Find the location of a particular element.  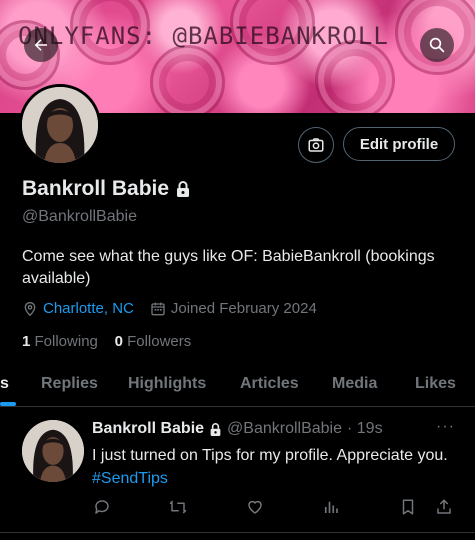

hashtag-link: #SendTips is located at coordinates (130, 478).